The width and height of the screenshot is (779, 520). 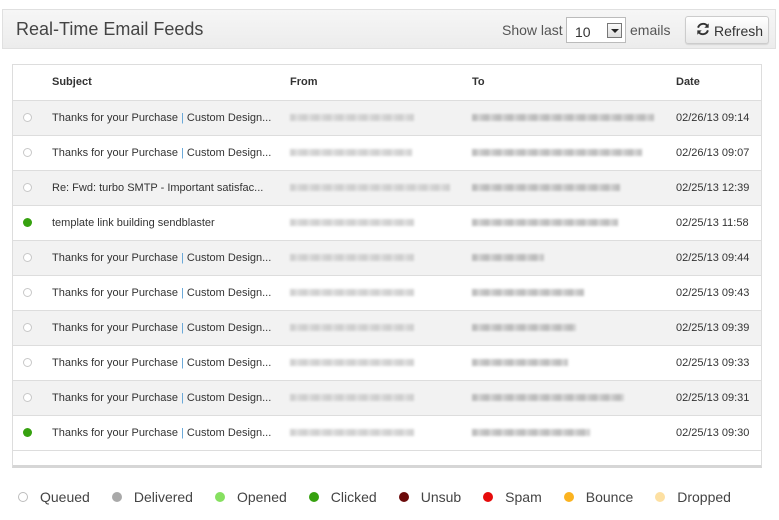 What do you see at coordinates (23, 497) in the screenshot?
I see `legend-queued-dot-icon` at bounding box center [23, 497].